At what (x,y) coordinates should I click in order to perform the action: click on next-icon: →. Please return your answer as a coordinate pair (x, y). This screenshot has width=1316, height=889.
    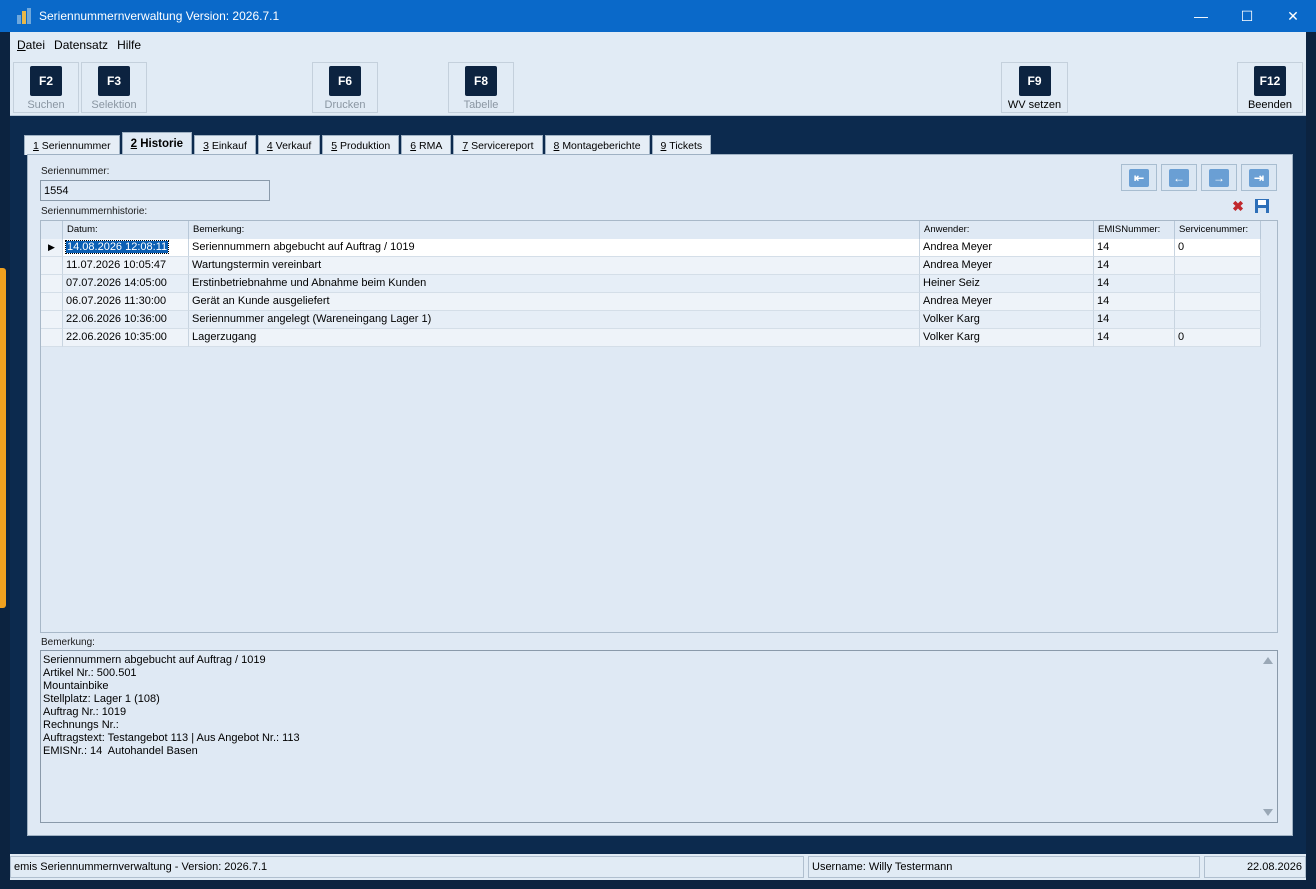
    Looking at the image, I should click on (1219, 177).